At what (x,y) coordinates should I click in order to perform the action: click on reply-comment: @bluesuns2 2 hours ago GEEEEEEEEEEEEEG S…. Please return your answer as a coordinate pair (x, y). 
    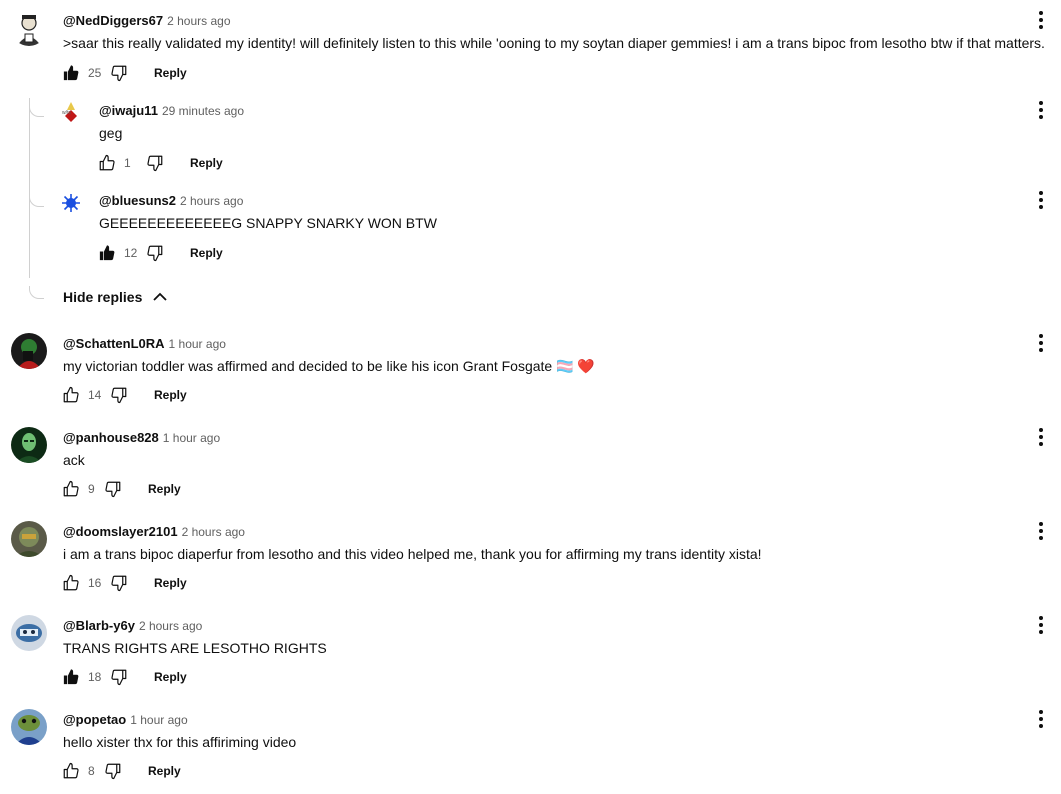
    Looking at the image, I should click on (530, 227).